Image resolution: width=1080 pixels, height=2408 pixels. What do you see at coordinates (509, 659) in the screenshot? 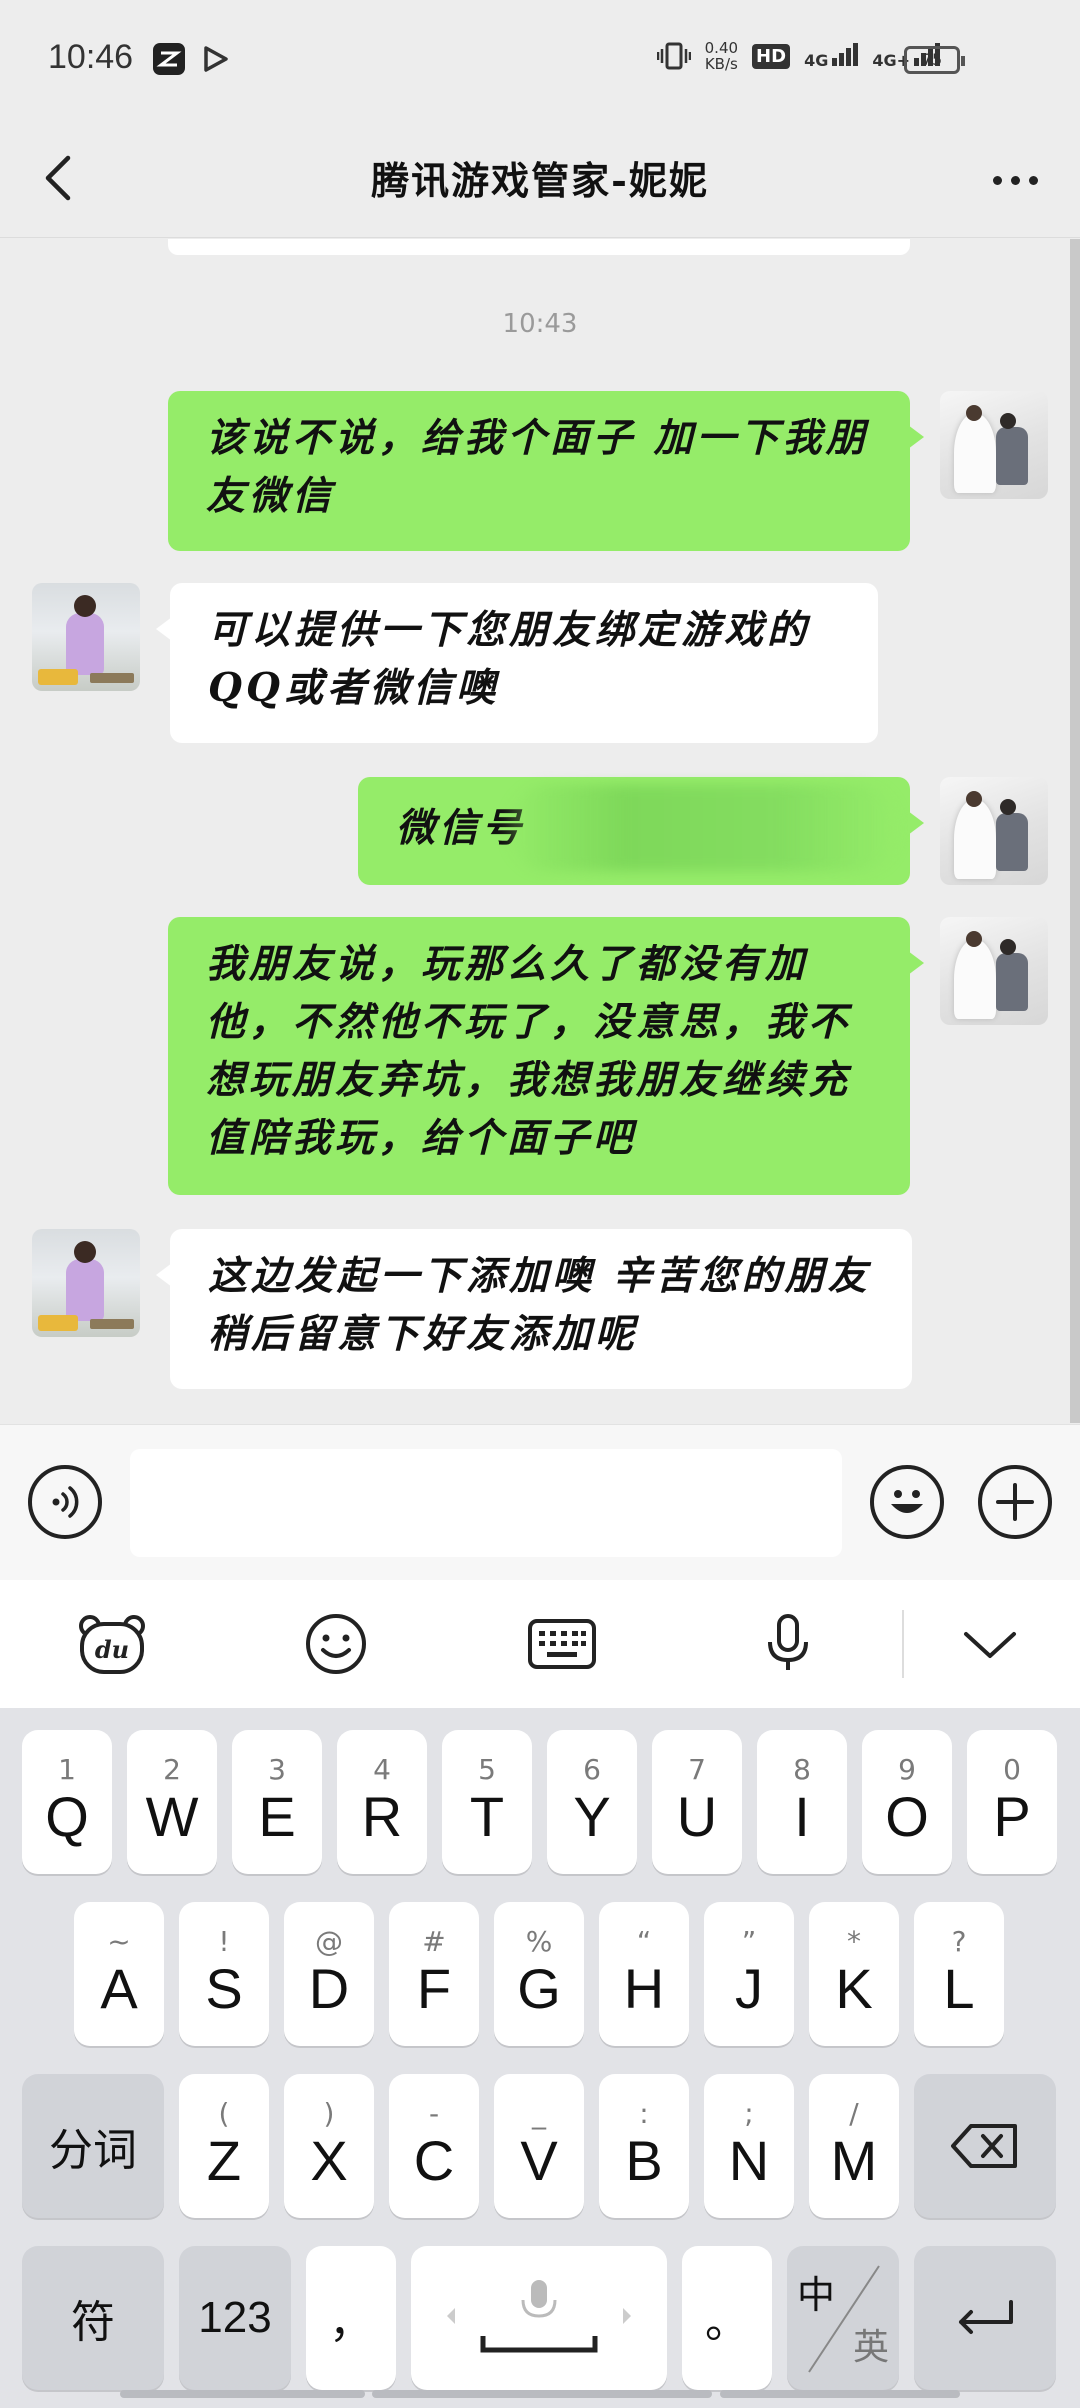
I see `message-text: 可以提供一下您朋友绑定游戏的QQ或者微信噢` at bounding box center [509, 659].